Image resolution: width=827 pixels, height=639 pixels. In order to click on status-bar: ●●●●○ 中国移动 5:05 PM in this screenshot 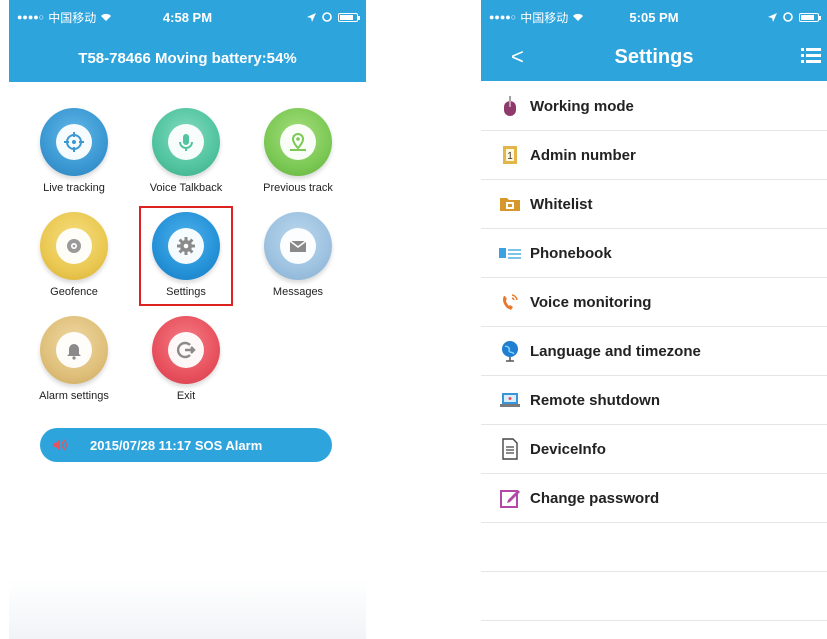, I will do `click(654, 17)`.